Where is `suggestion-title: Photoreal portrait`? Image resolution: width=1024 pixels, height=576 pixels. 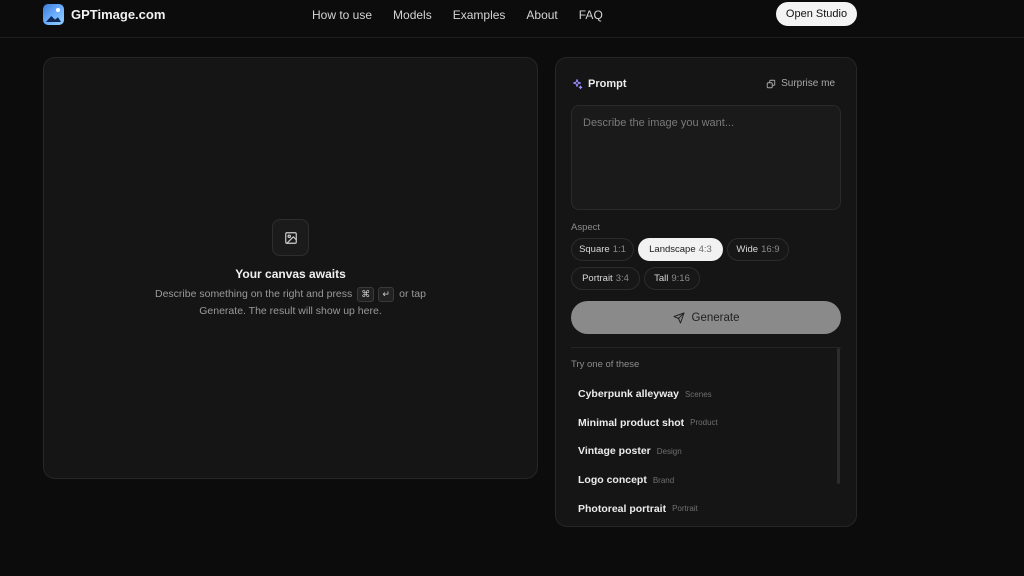 suggestion-title: Photoreal portrait is located at coordinates (622, 508).